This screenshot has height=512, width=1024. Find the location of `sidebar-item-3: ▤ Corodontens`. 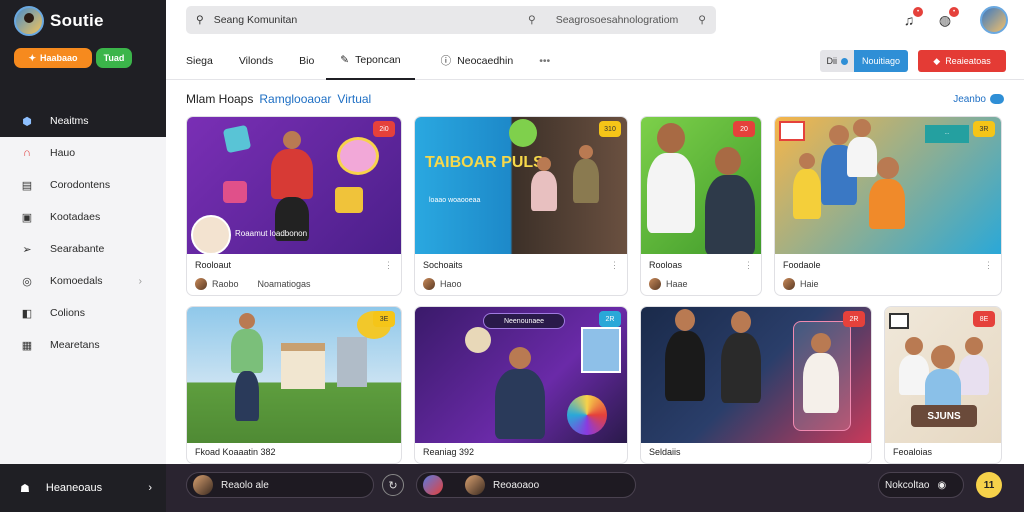

sidebar-item-3: ▤ Corodontens is located at coordinates (83, 185).